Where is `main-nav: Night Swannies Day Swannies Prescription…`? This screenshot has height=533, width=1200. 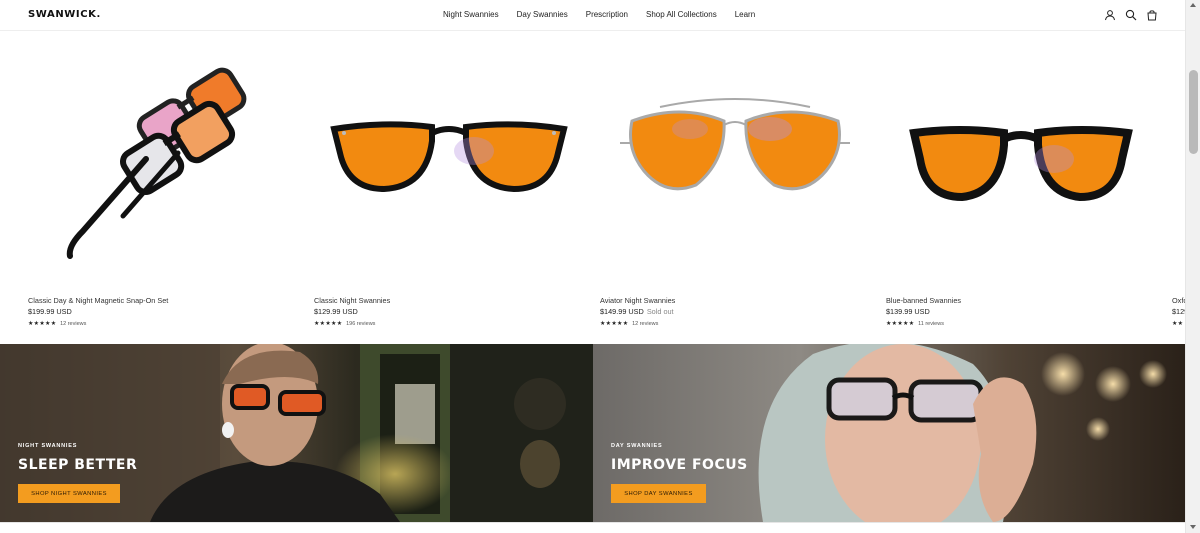
main-nav: Night Swannies Day Swannies Prescription… is located at coordinates (599, 14).